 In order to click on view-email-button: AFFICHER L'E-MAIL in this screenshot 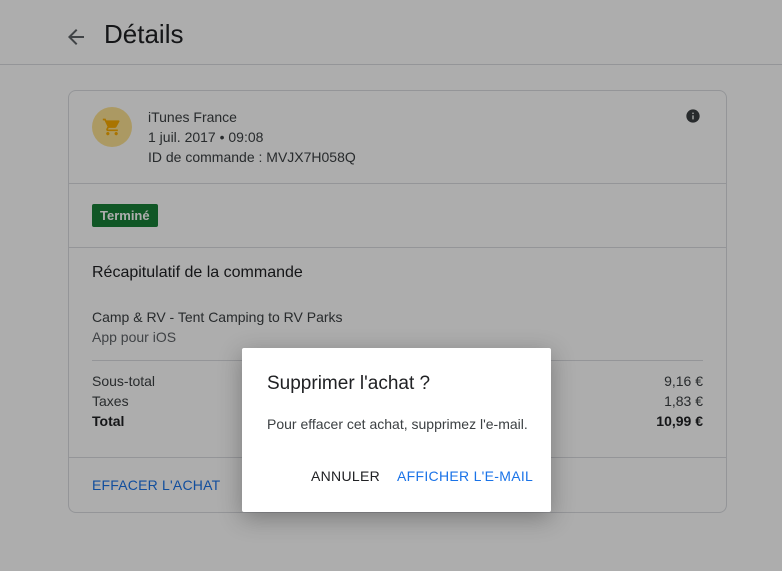, I will do `click(465, 476)`.